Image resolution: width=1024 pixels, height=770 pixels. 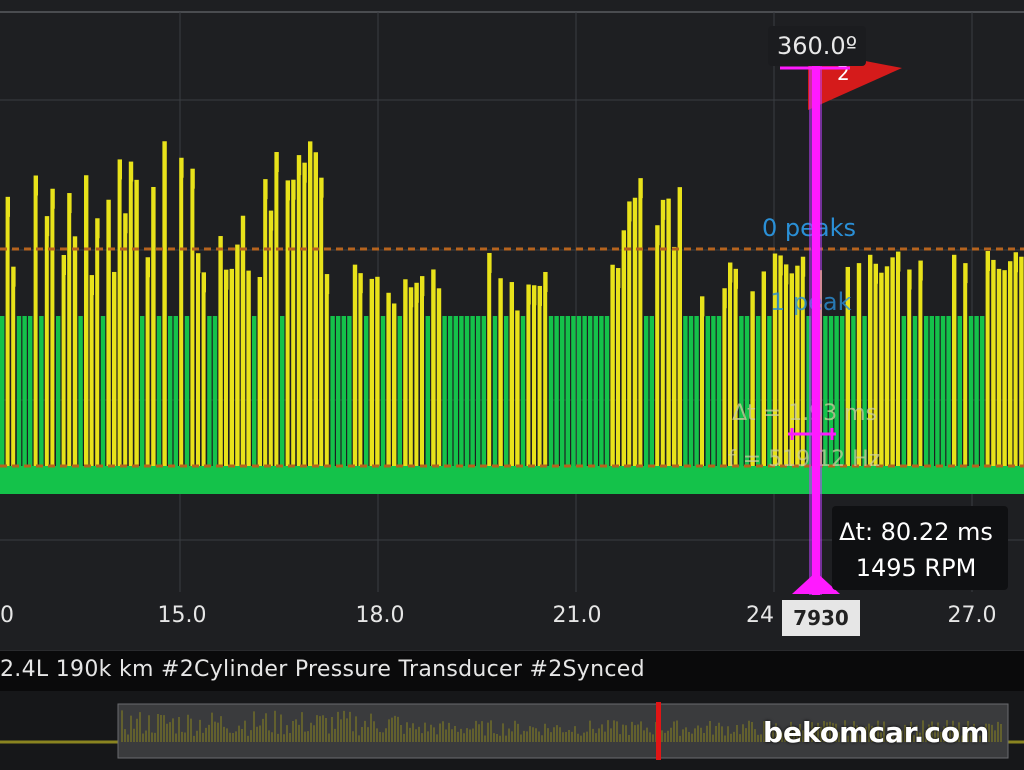 I want to click on x-tick-label: 21.0, so click(x=577, y=615).